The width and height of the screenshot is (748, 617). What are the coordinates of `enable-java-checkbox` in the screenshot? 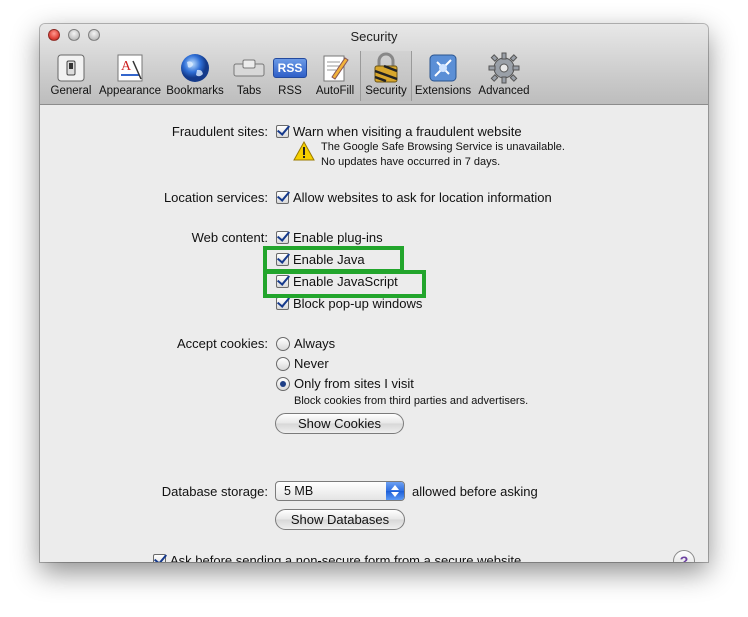 It's located at (282, 259).